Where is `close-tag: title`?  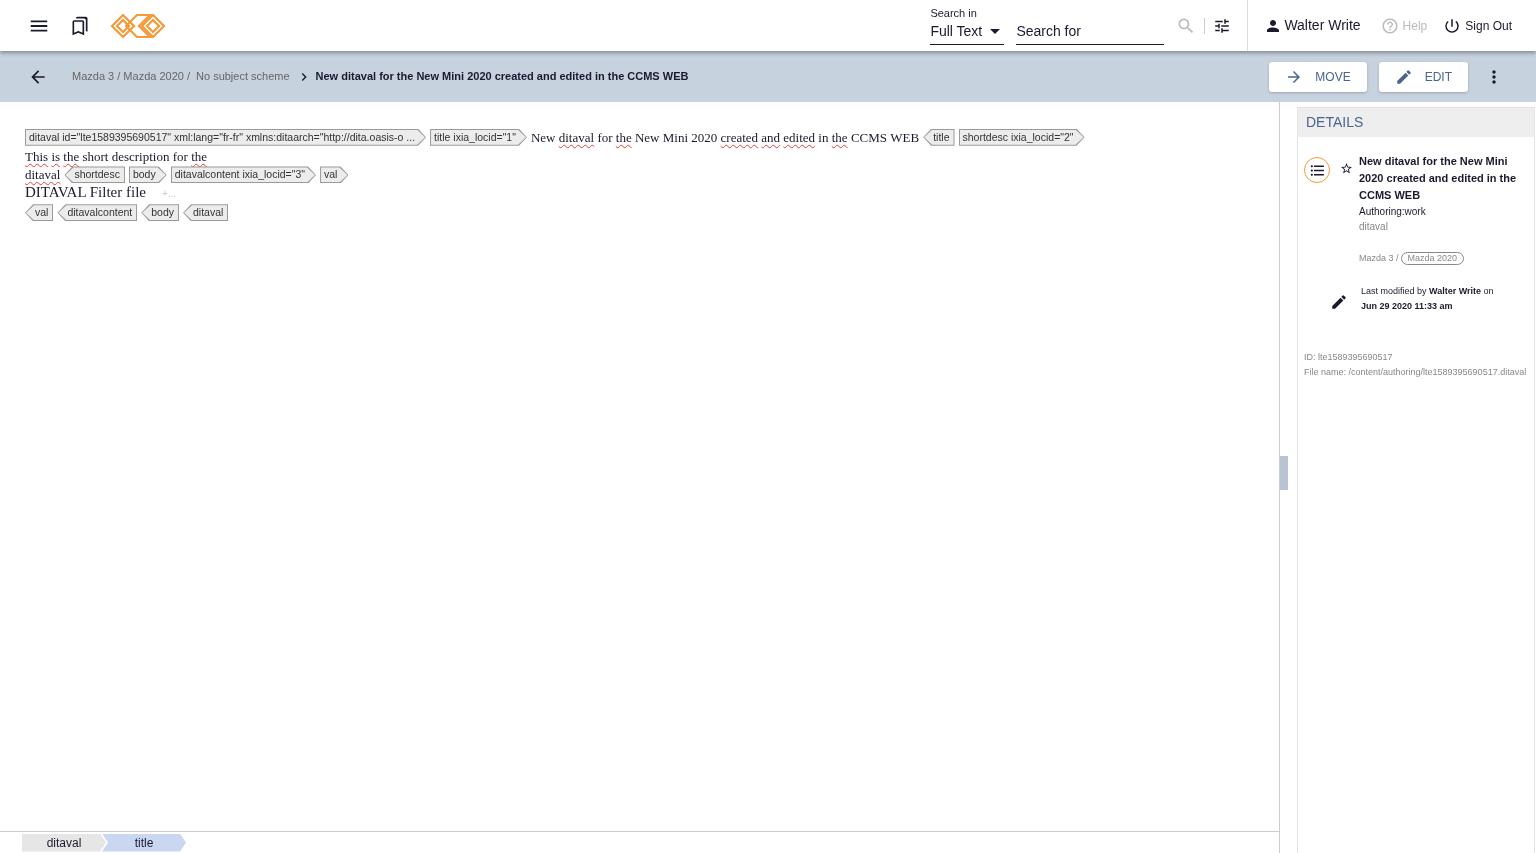 close-tag: title is located at coordinates (939, 137).